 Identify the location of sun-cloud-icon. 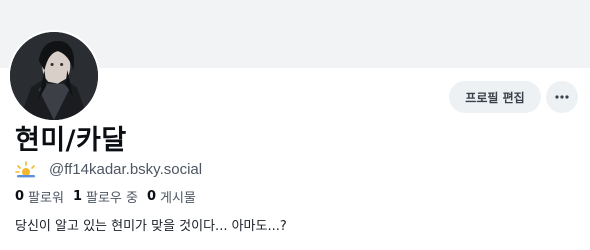
(26, 169).